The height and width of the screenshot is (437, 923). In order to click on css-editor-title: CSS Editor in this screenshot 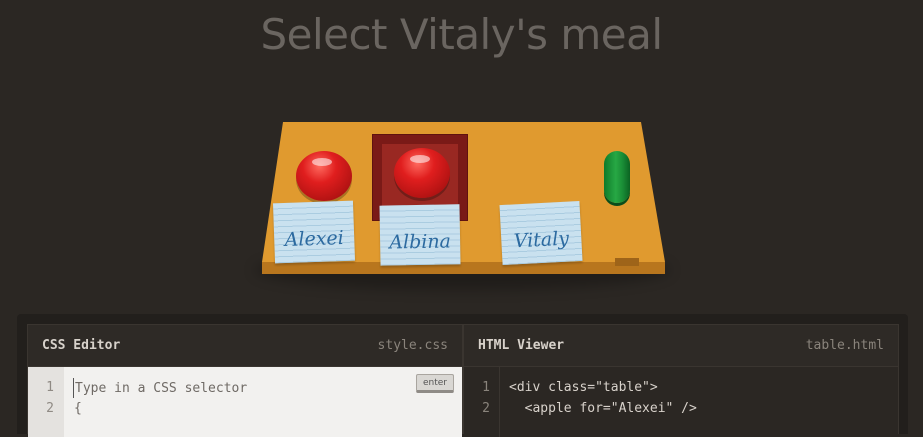, I will do `click(81, 345)`.